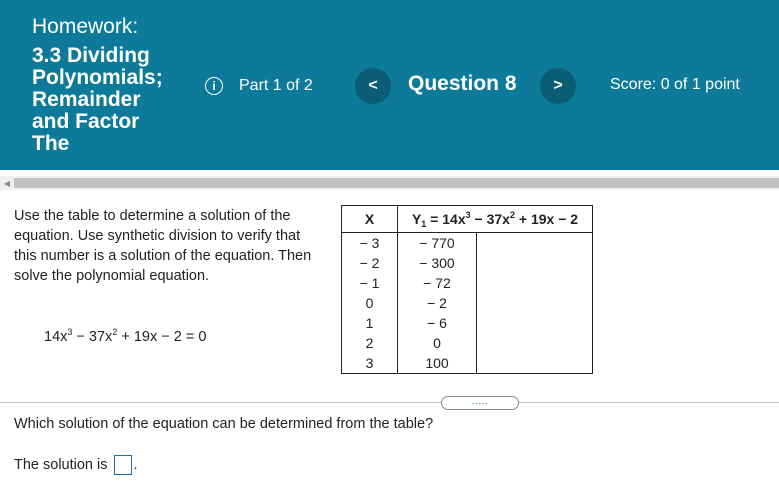 The height and width of the screenshot is (487, 779). What do you see at coordinates (437, 283) in the screenshot?
I see `y-cell: − 72` at bounding box center [437, 283].